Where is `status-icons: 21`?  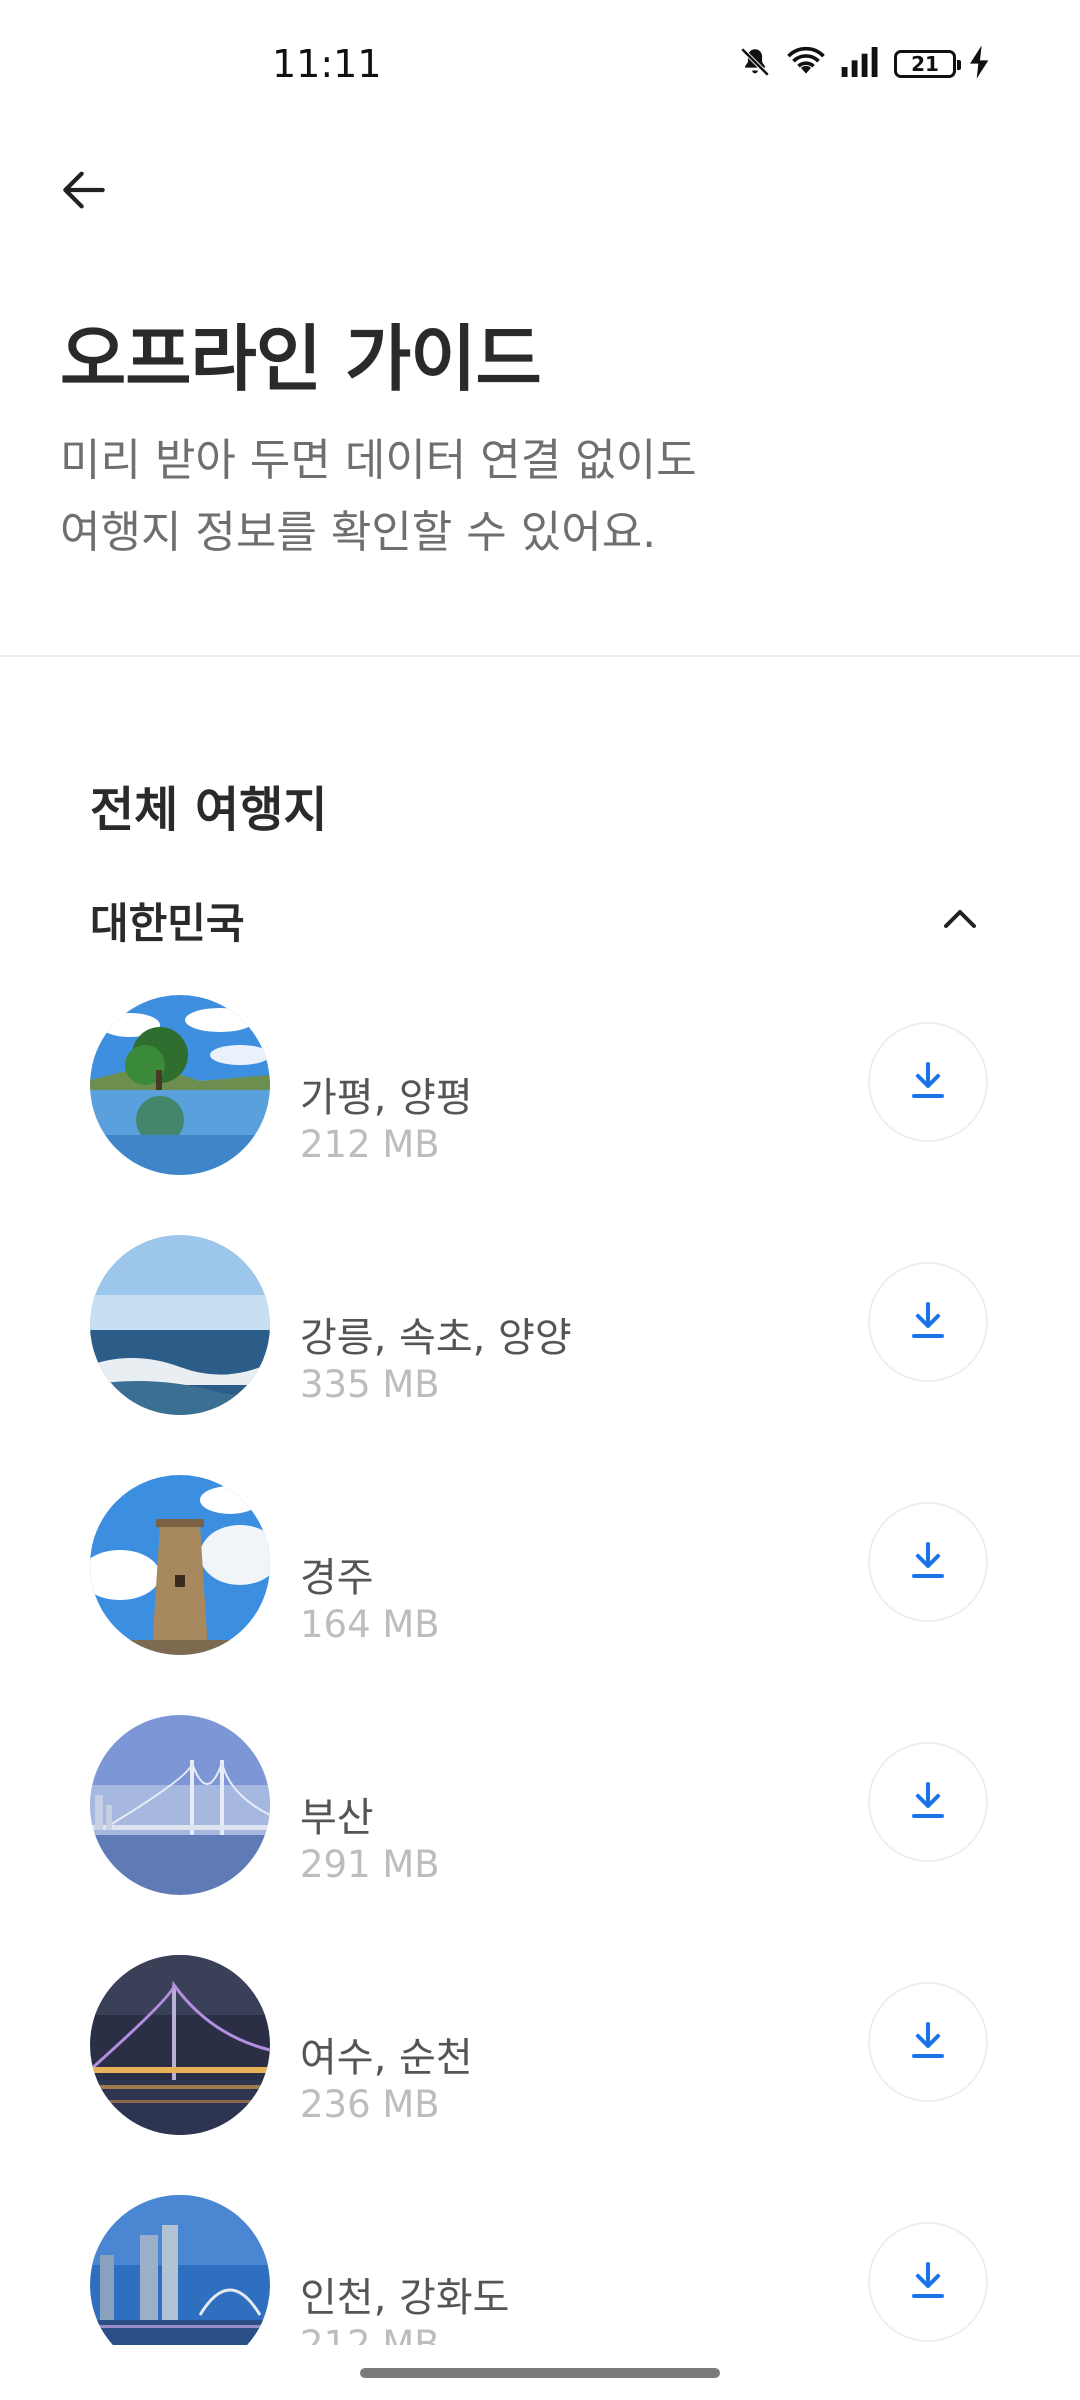 status-icons: 21 is located at coordinates (864, 64).